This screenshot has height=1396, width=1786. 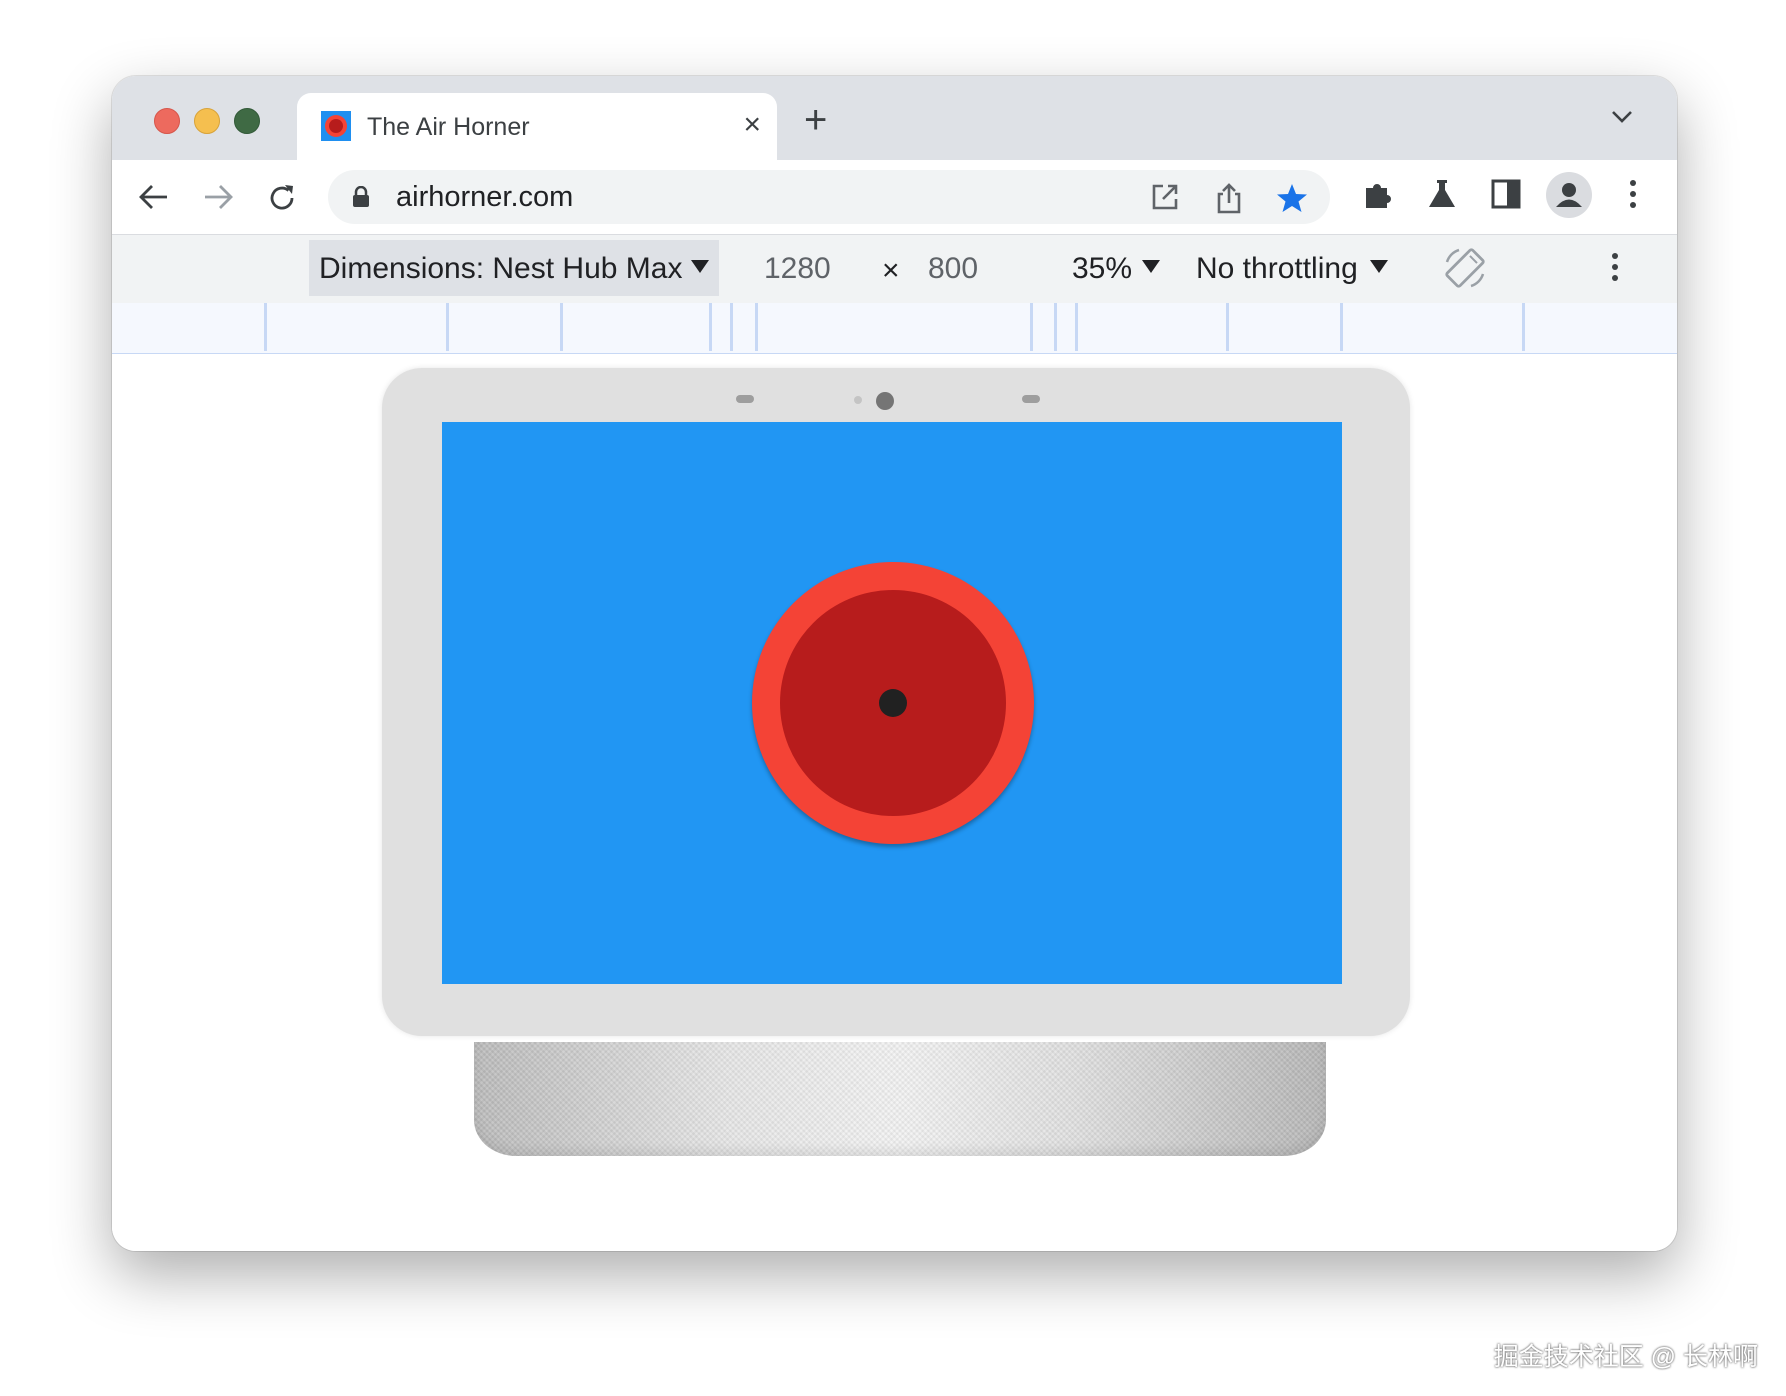 I want to click on share-icon, so click(x=1229, y=198).